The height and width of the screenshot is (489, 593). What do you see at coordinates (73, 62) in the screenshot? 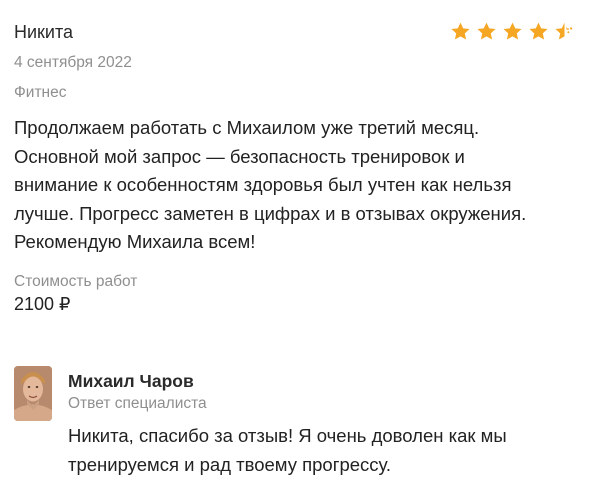
I see `review-date: 4 сентября 2022` at bounding box center [73, 62].